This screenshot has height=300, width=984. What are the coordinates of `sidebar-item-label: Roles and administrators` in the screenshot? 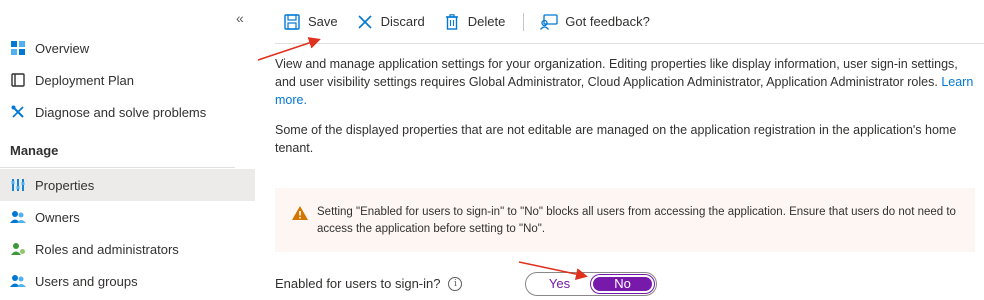 It's located at (107, 249).